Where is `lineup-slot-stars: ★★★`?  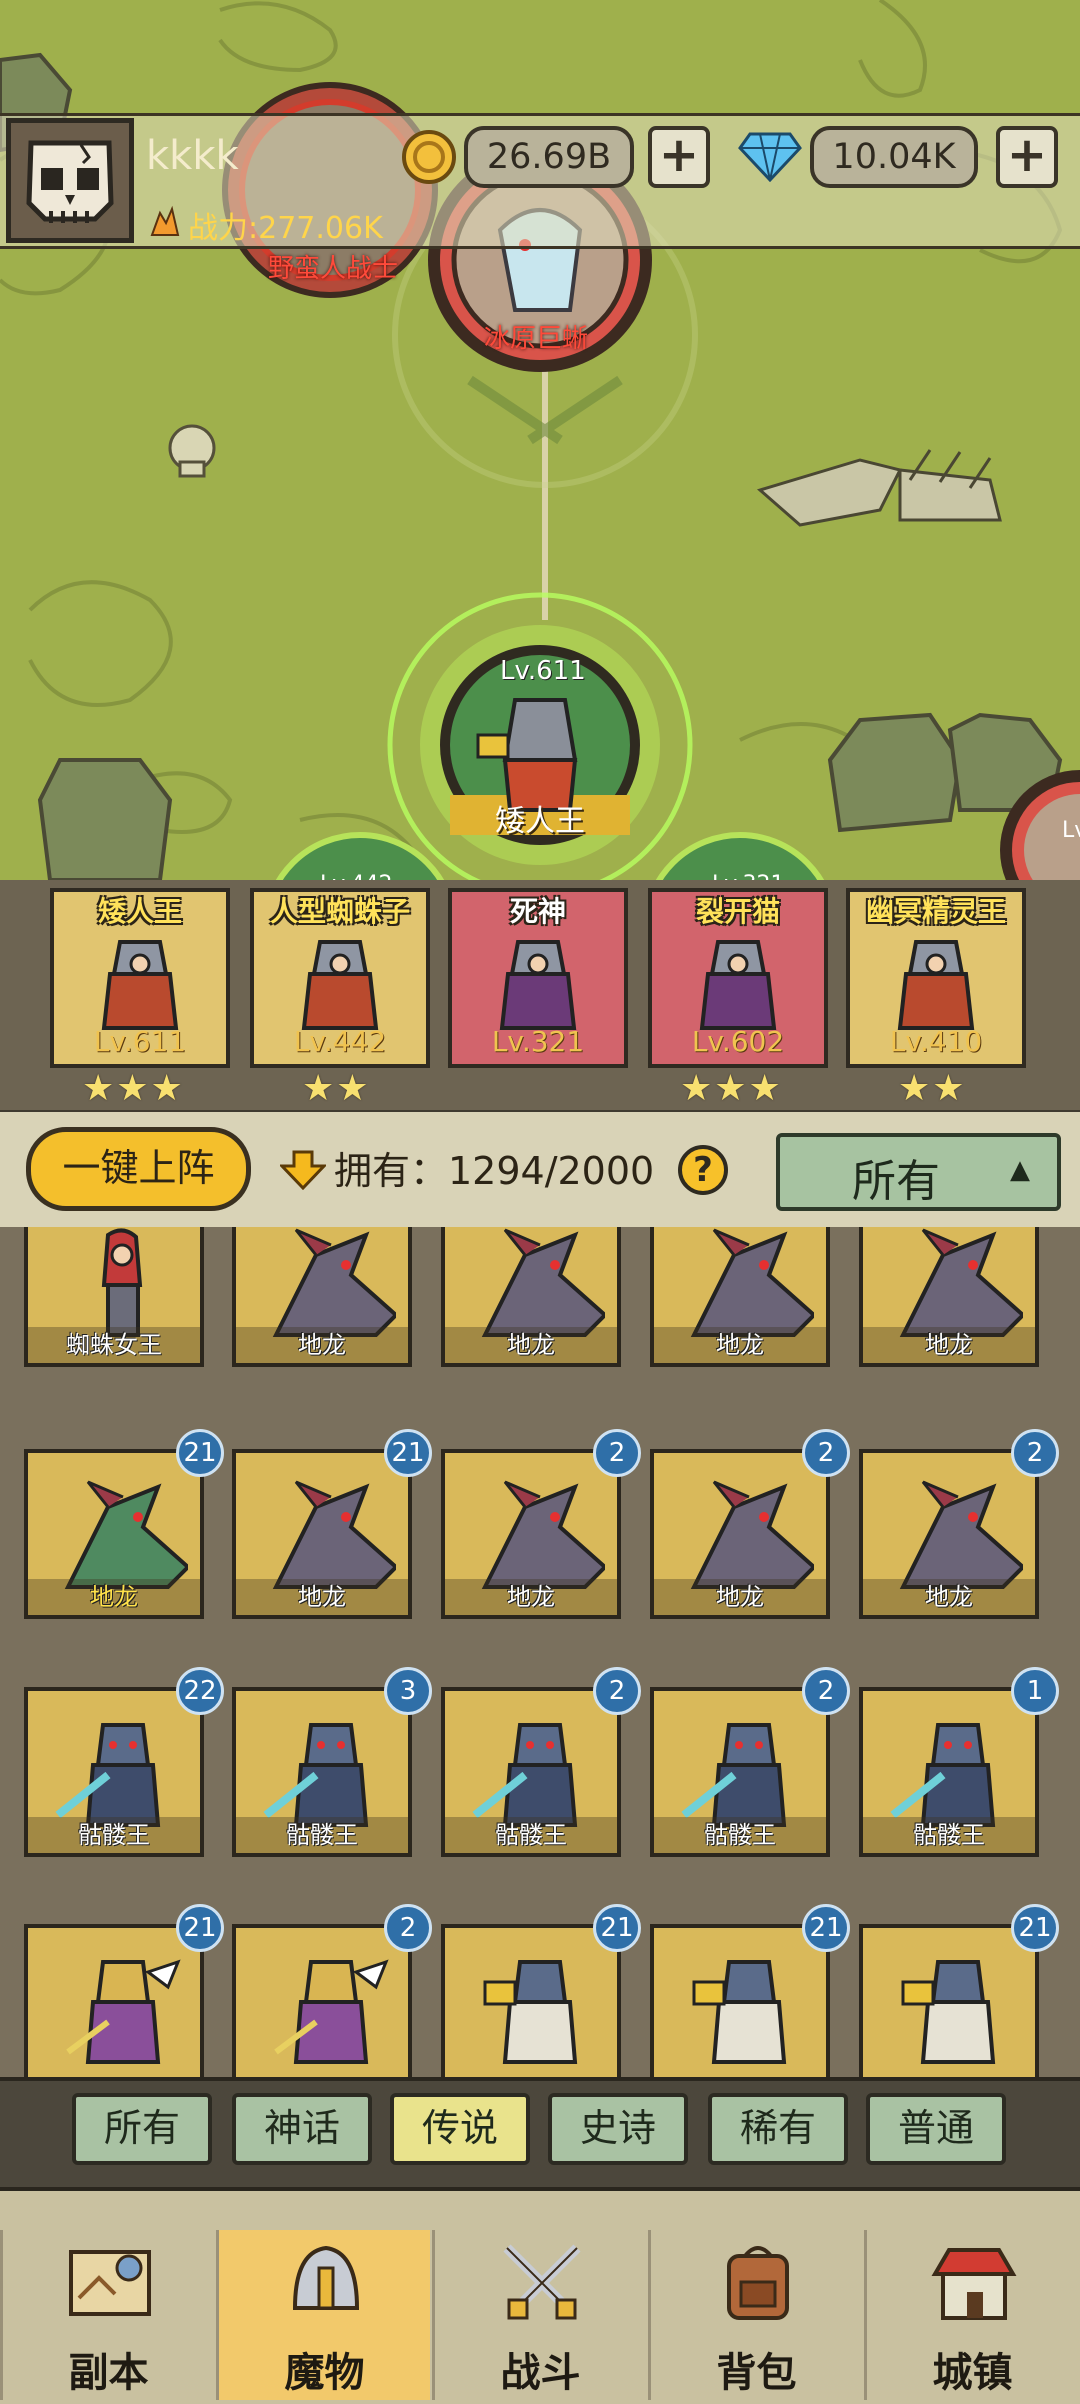 lineup-slot-stars: ★★★ is located at coordinates (133, 1088).